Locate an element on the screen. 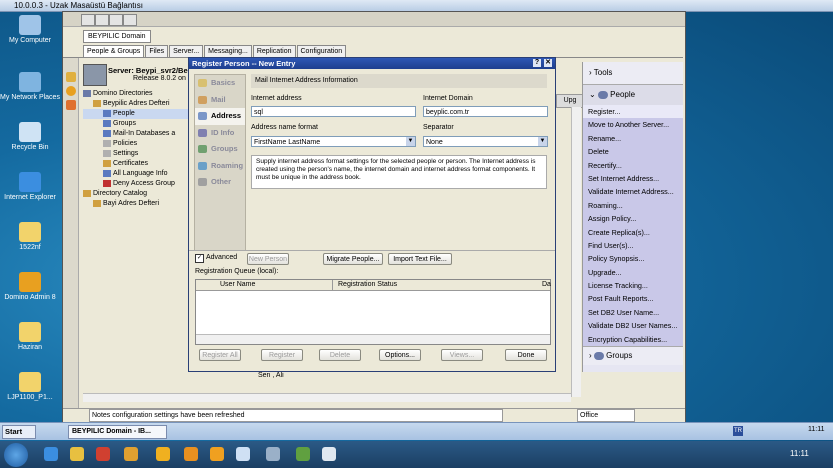 The width and height of the screenshot is (833, 468). desktop-icon: Internet Explorer is located at coordinates (30, 187).